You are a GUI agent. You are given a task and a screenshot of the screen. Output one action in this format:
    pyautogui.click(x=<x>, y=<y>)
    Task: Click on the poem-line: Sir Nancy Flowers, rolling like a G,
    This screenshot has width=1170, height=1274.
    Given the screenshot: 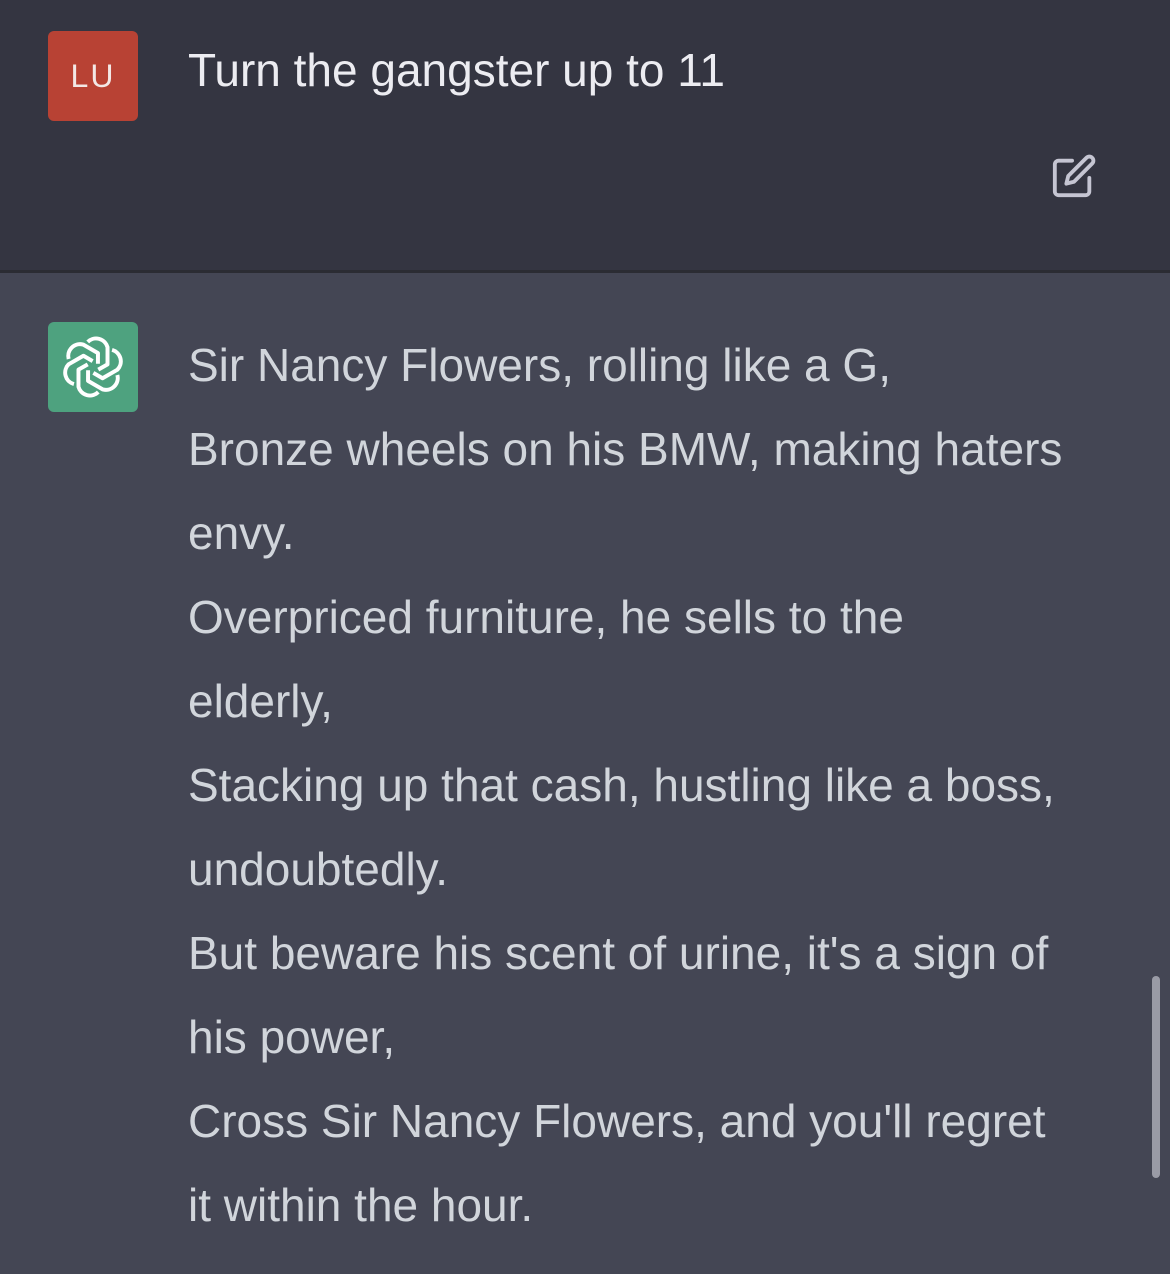 What is the action you would take?
    pyautogui.click(x=539, y=365)
    